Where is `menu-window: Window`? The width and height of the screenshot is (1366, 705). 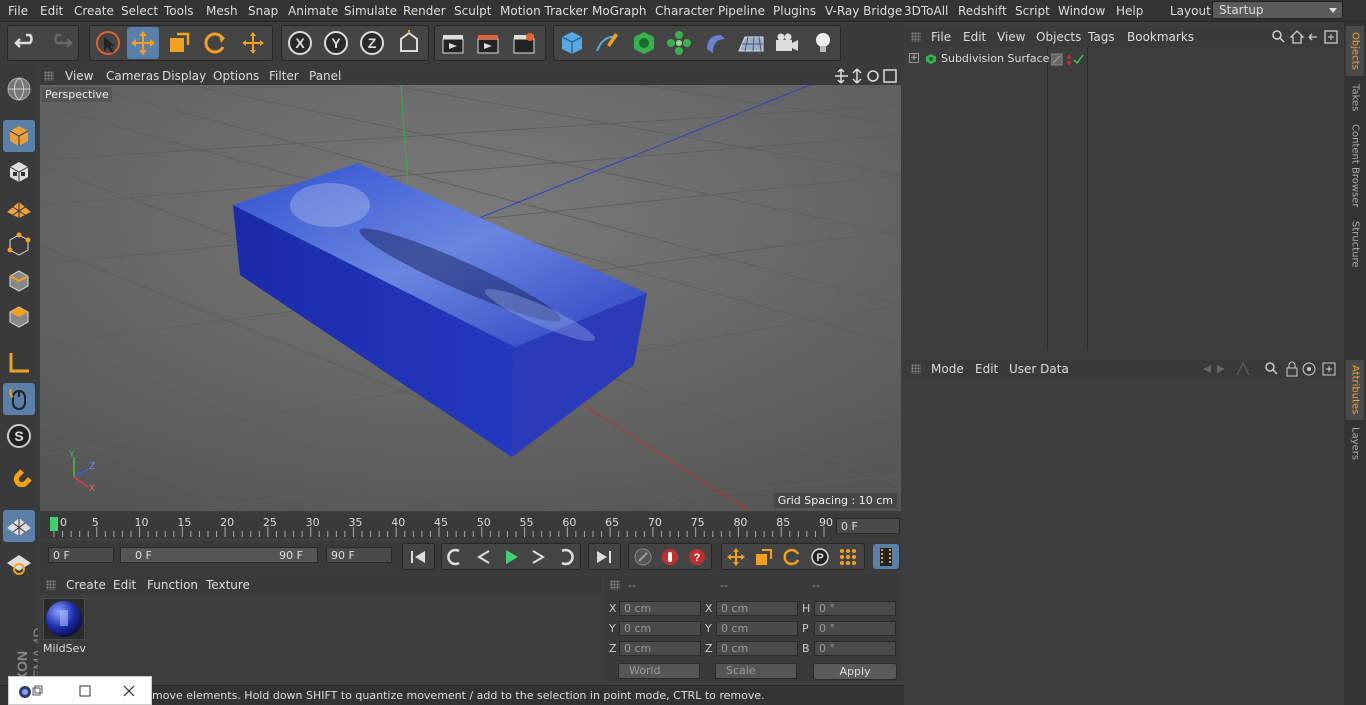 menu-window: Window is located at coordinates (1081, 11).